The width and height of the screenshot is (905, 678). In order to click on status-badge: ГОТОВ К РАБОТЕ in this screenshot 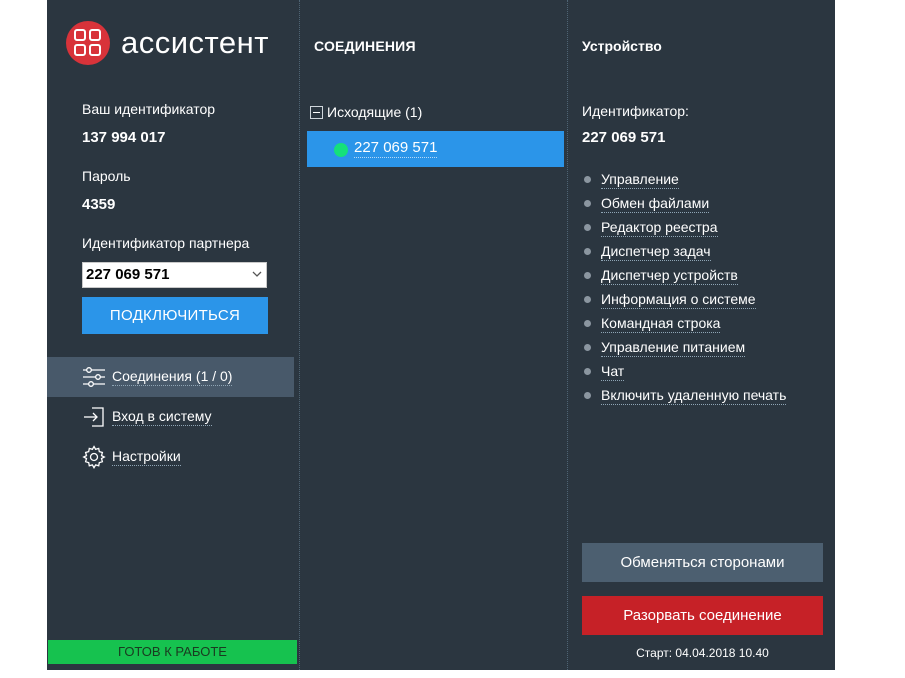, I will do `click(172, 652)`.